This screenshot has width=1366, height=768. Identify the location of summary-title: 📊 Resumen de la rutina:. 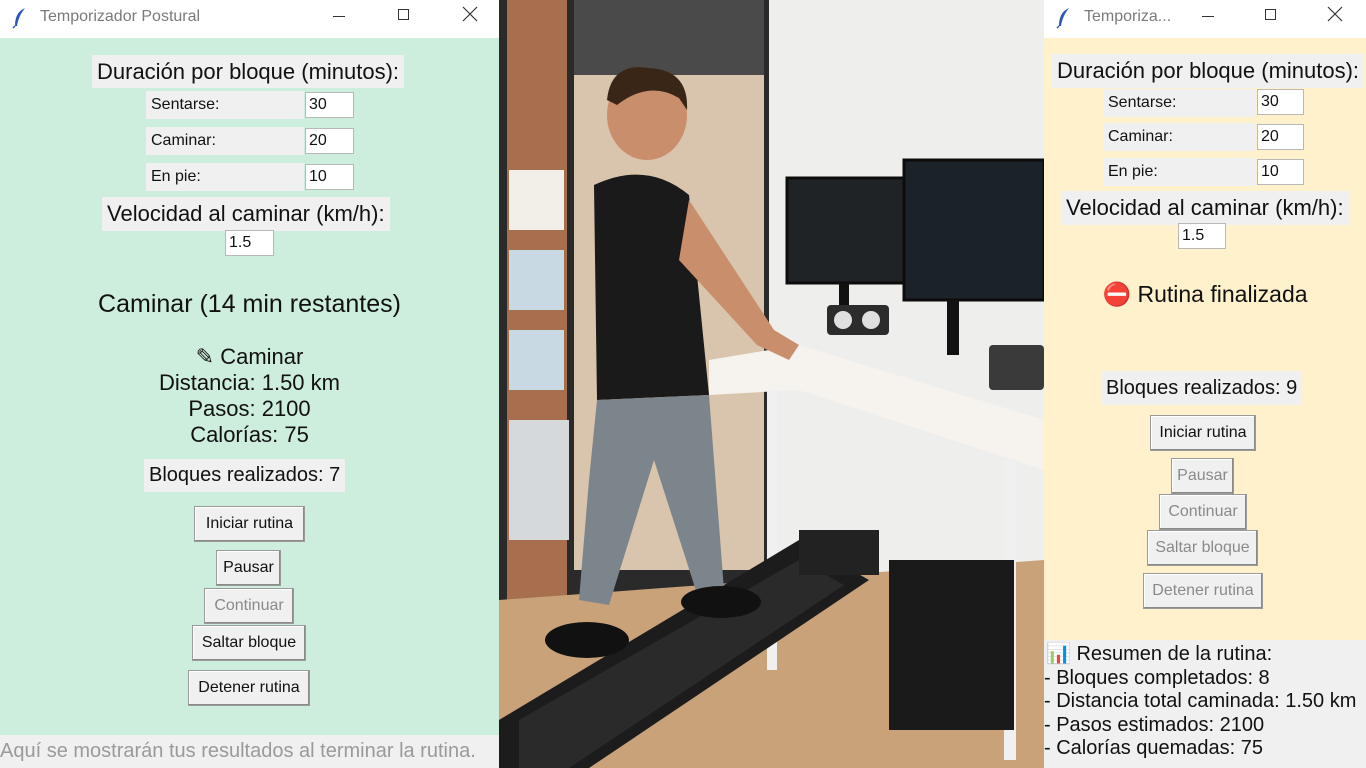
(1159, 654).